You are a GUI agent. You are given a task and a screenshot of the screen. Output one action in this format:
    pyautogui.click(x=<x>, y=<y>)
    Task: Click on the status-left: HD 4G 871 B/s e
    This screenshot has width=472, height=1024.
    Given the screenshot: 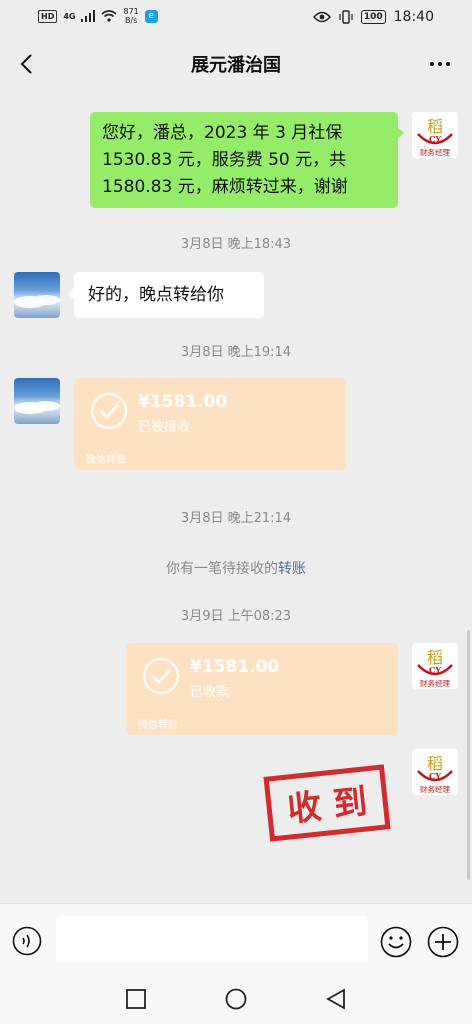 What is the action you would take?
    pyautogui.click(x=98, y=16)
    